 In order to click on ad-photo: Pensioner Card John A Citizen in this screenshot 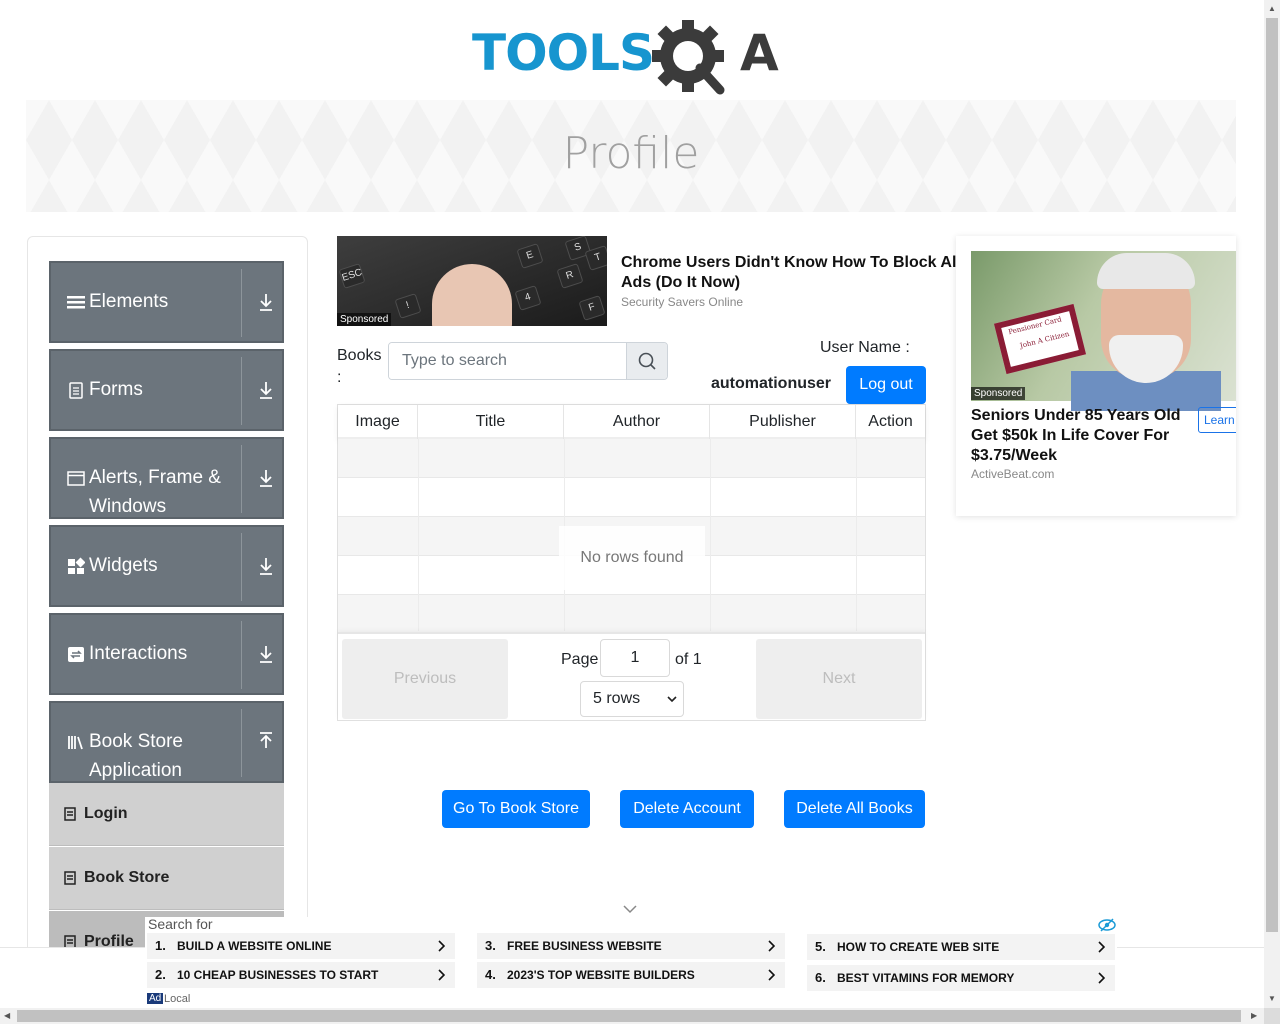, I will do `click(1103, 331)`.